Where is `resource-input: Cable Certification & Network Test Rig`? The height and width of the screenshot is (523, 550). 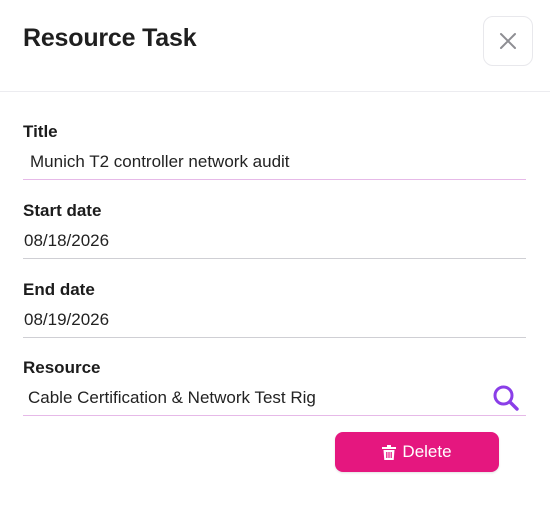
resource-input: Cable Certification & Network Test Rig is located at coordinates (274, 398).